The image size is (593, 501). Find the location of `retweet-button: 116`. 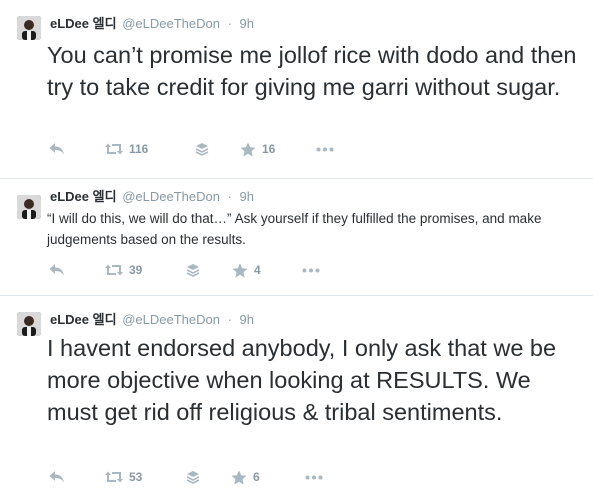

retweet-button: 116 is located at coordinates (150, 149).